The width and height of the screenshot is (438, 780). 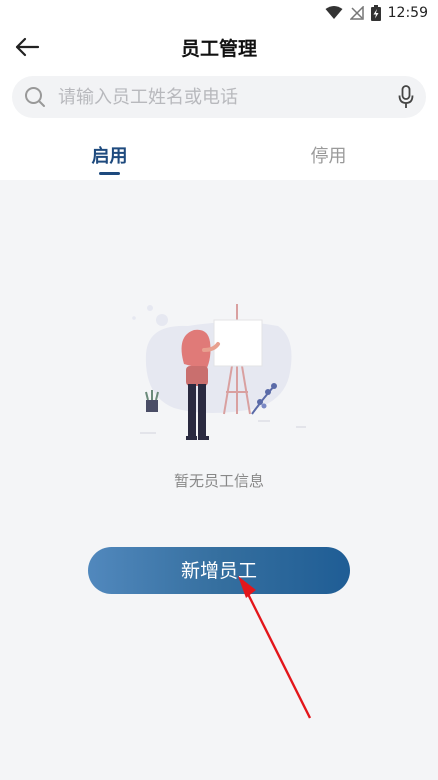 What do you see at coordinates (406, 97) in the screenshot?
I see `microphone-icon` at bounding box center [406, 97].